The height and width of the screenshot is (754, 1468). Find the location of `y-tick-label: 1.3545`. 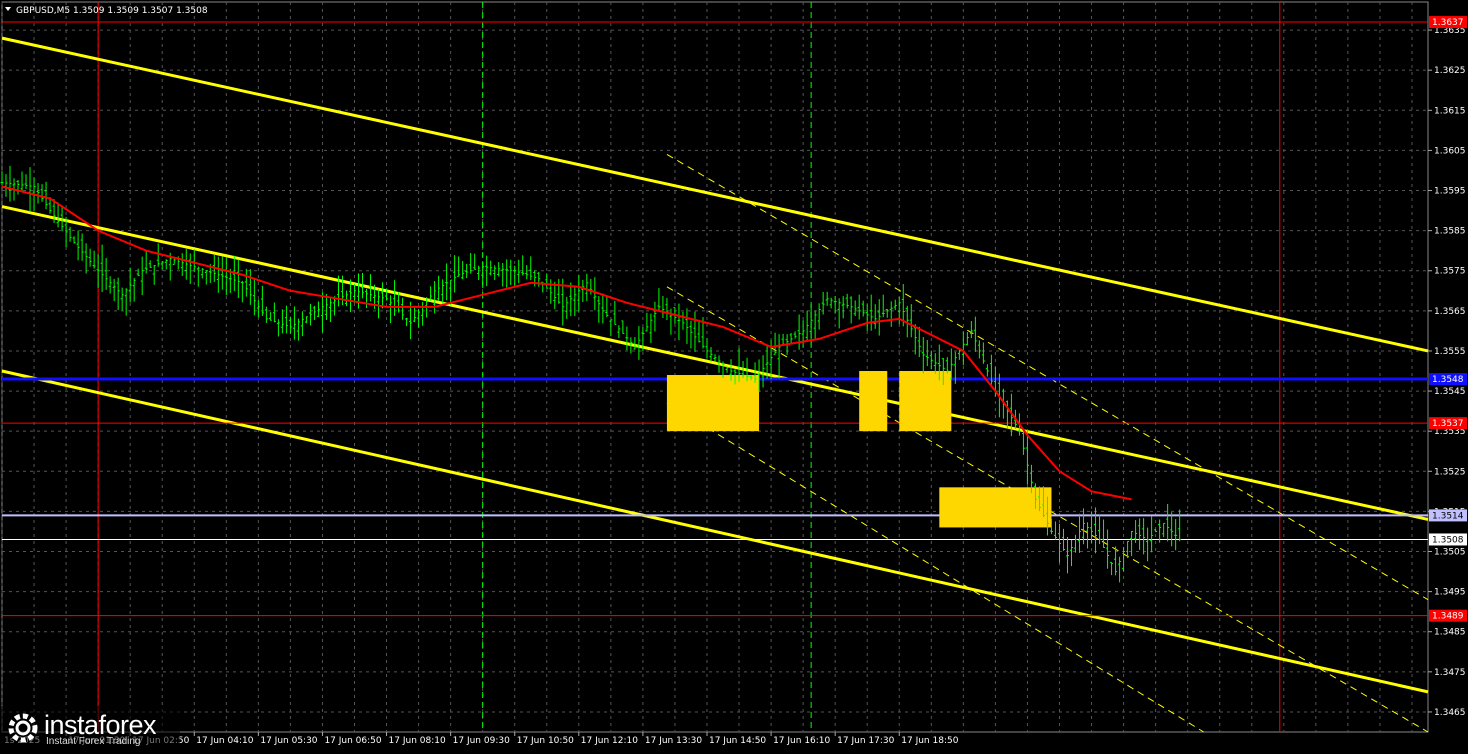

y-tick-label: 1.3545 is located at coordinates (1450, 392).